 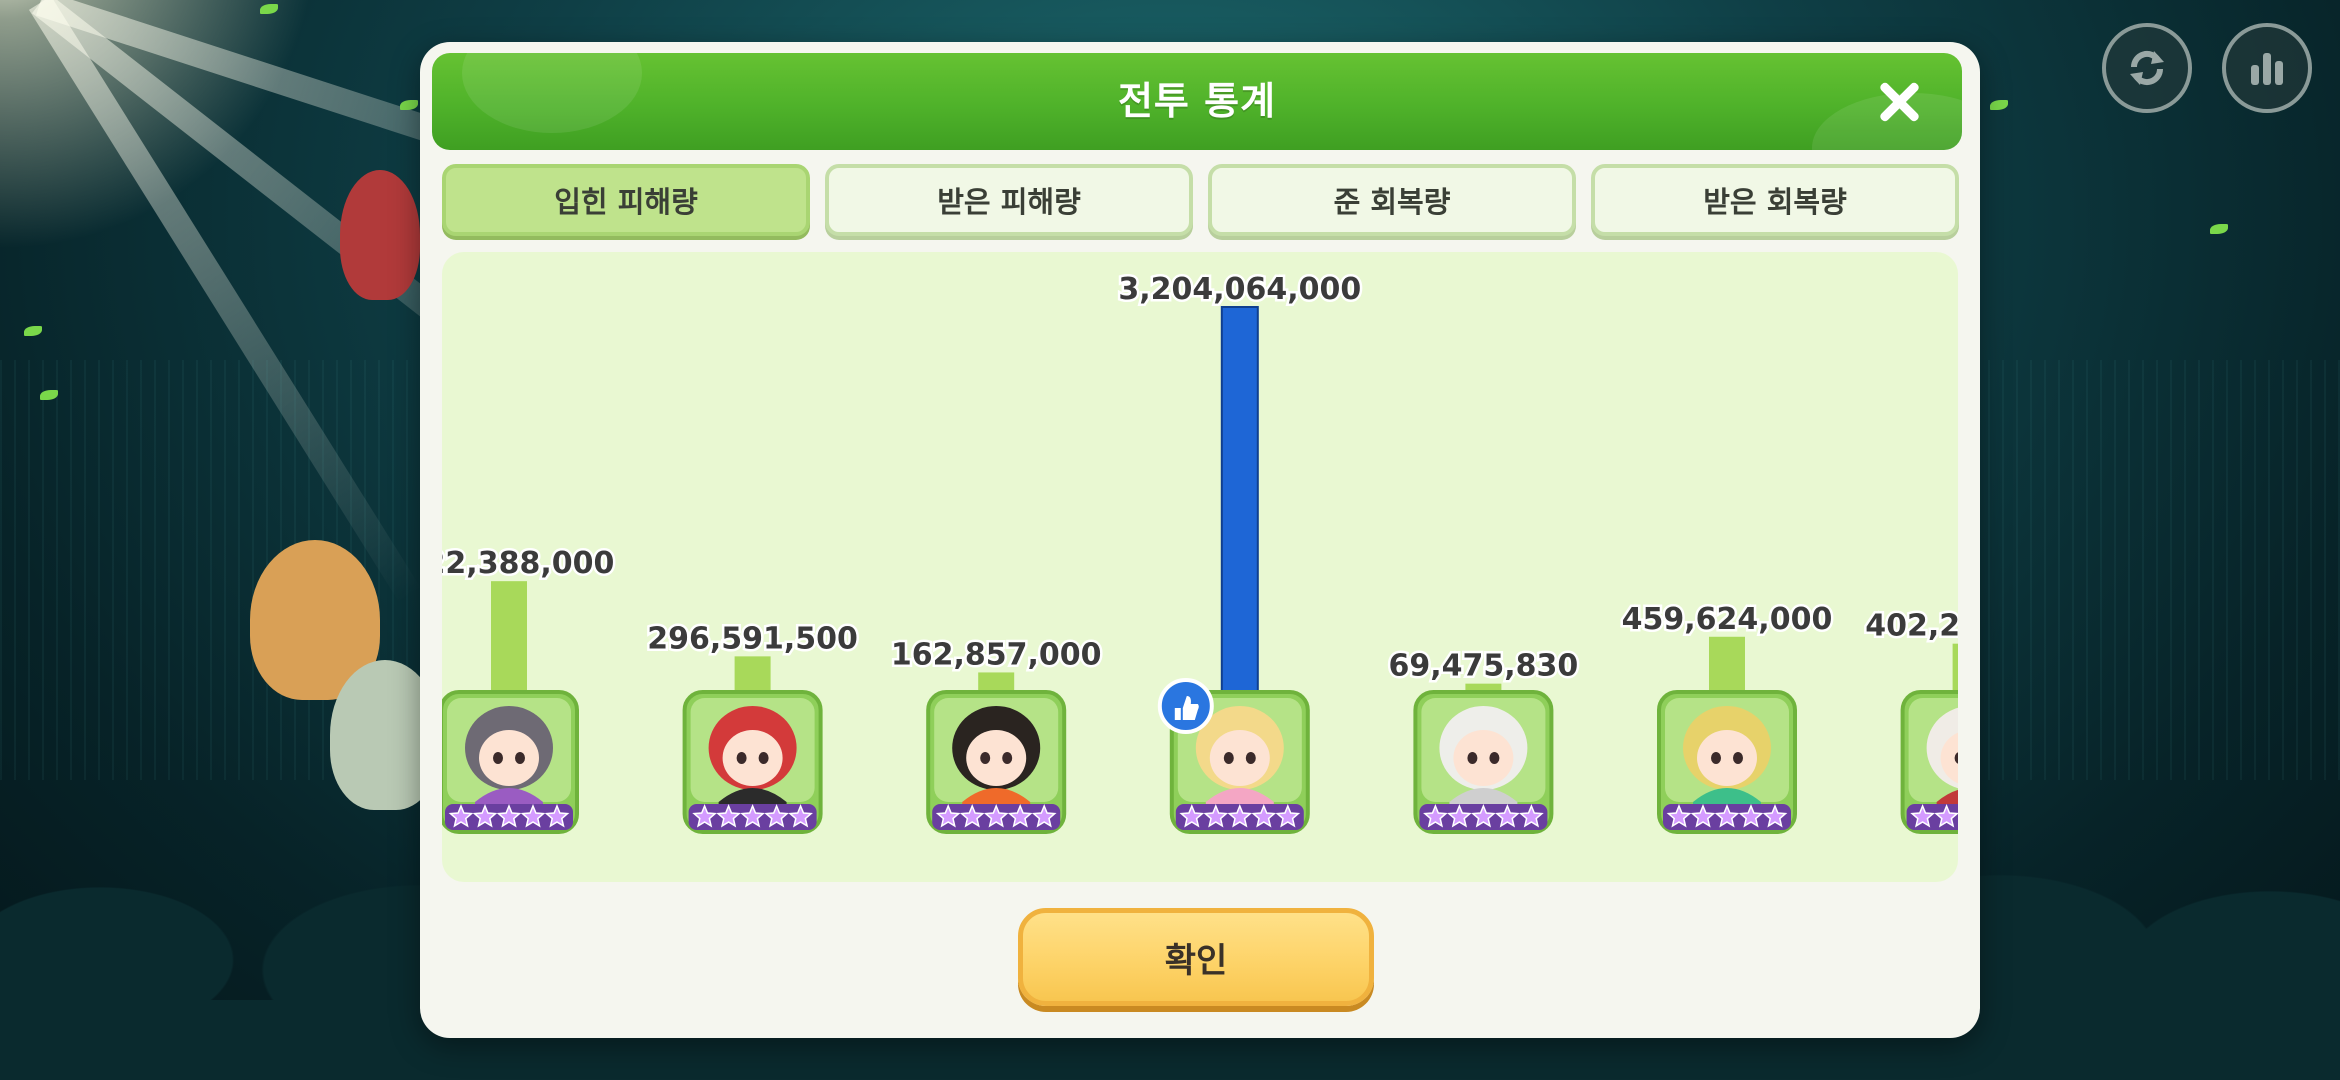 I want to click on statistics-button, so click(x=2267, y=68).